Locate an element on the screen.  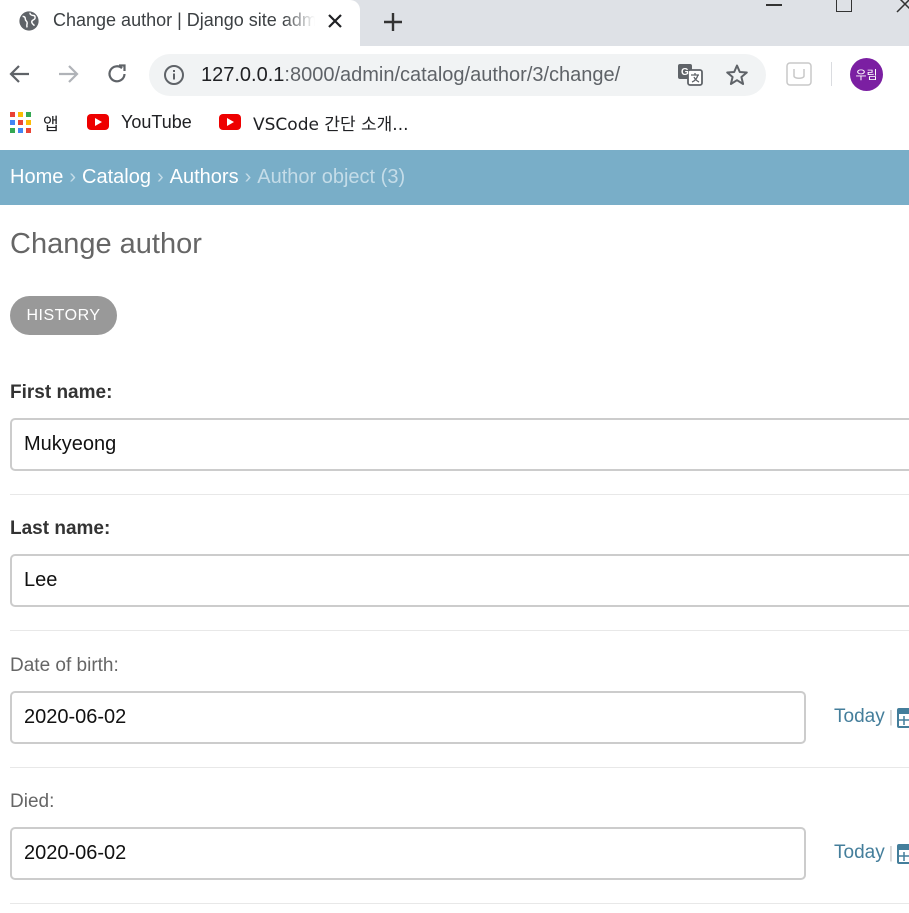
svg-text: G is located at coordinates (685, 72).